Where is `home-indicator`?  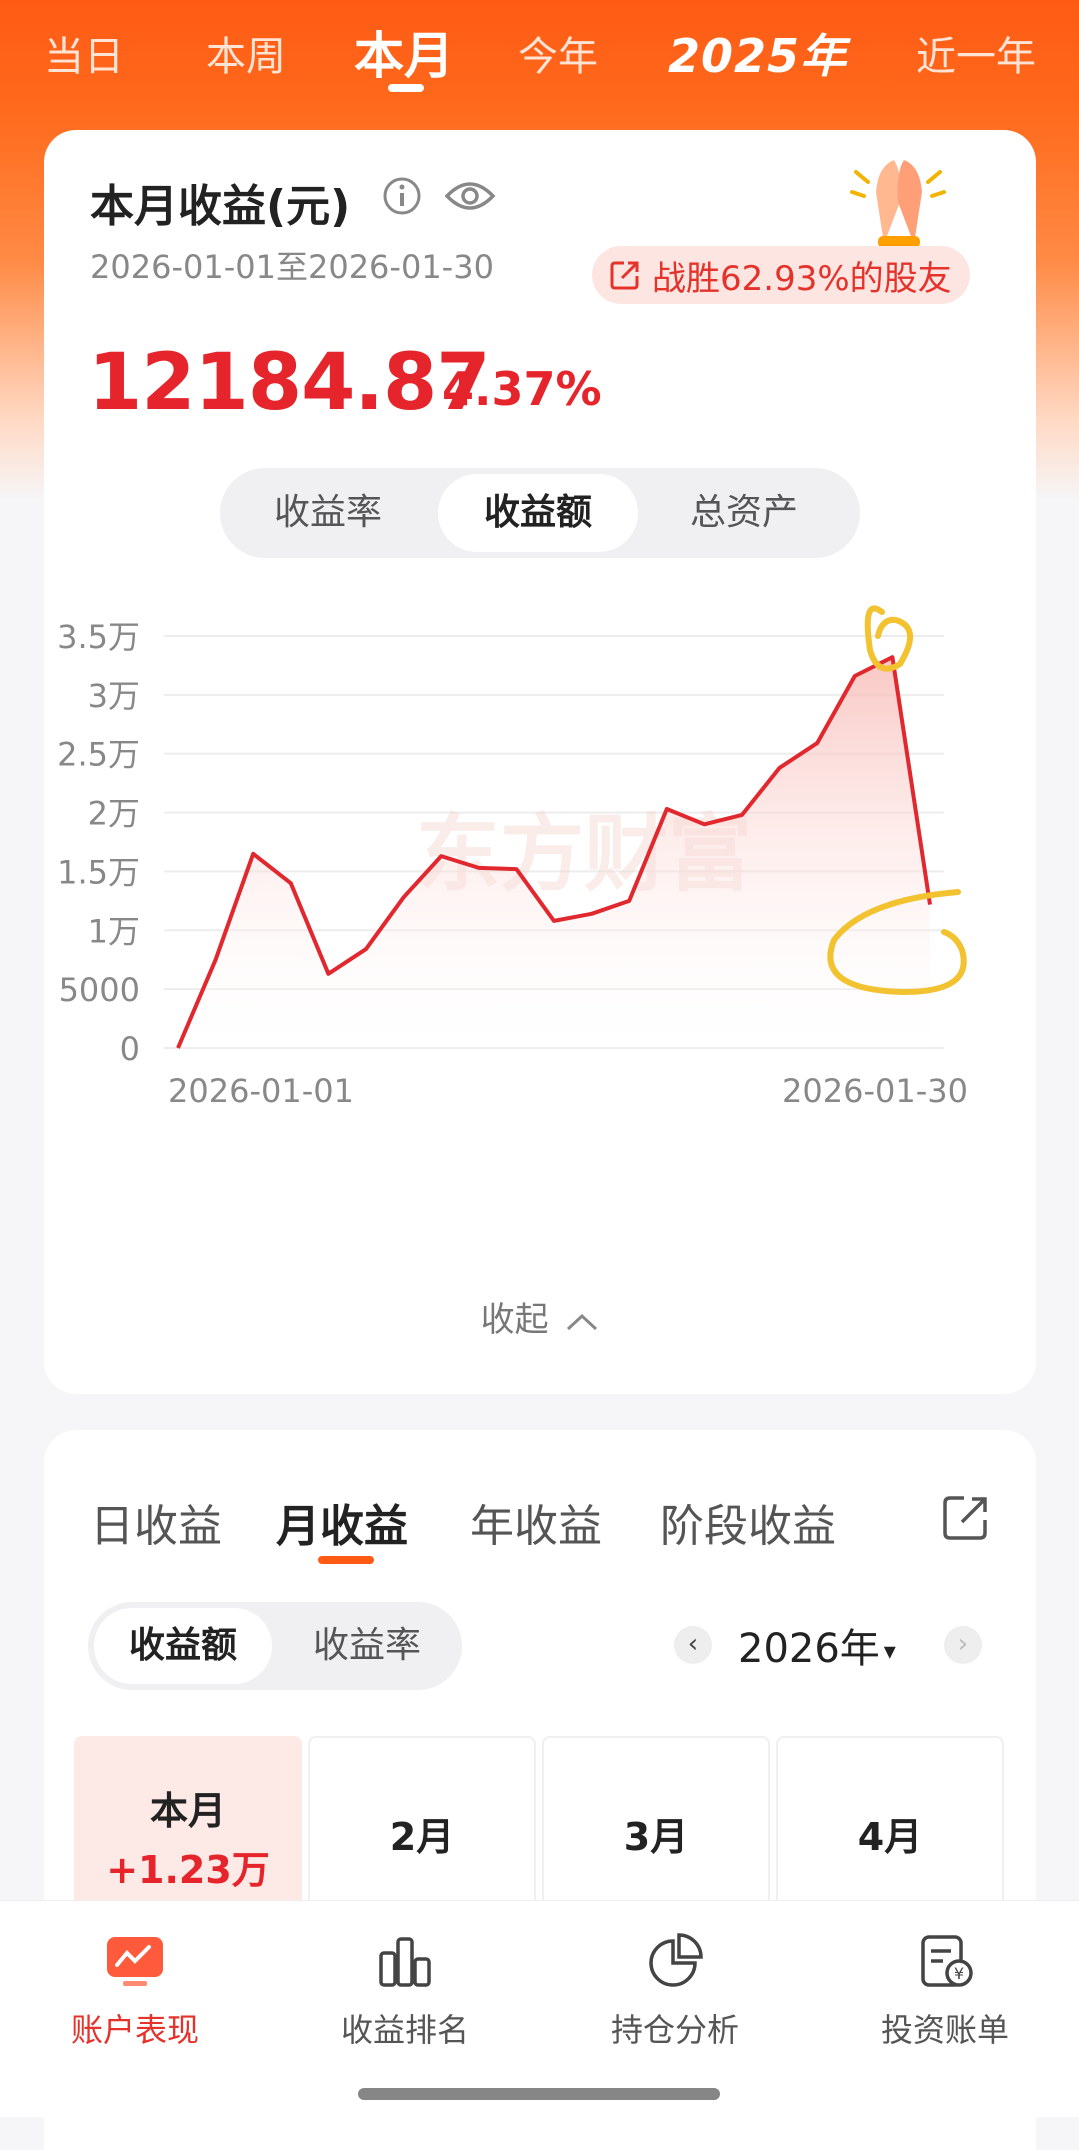
home-indicator is located at coordinates (539, 2094).